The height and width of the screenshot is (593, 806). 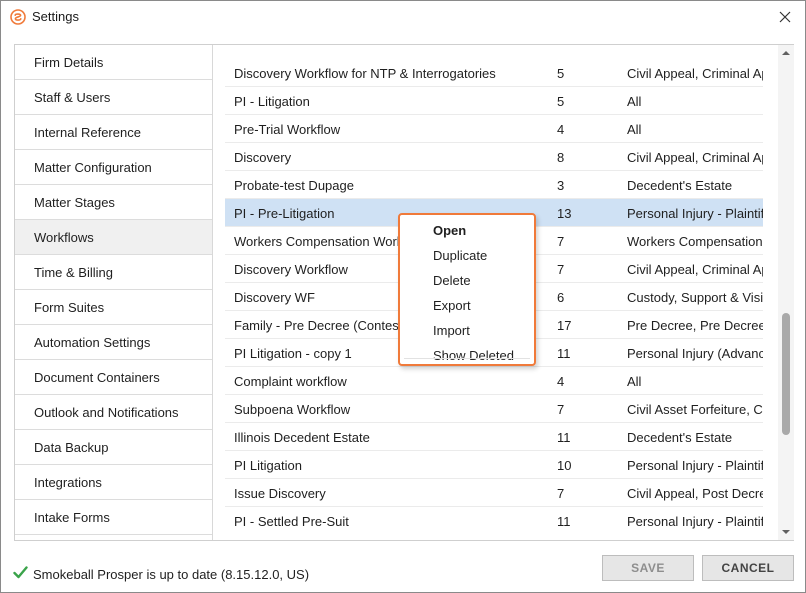 I want to click on sidebar-item-matter-stages: Matter Stages, so click(x=113, y=202).